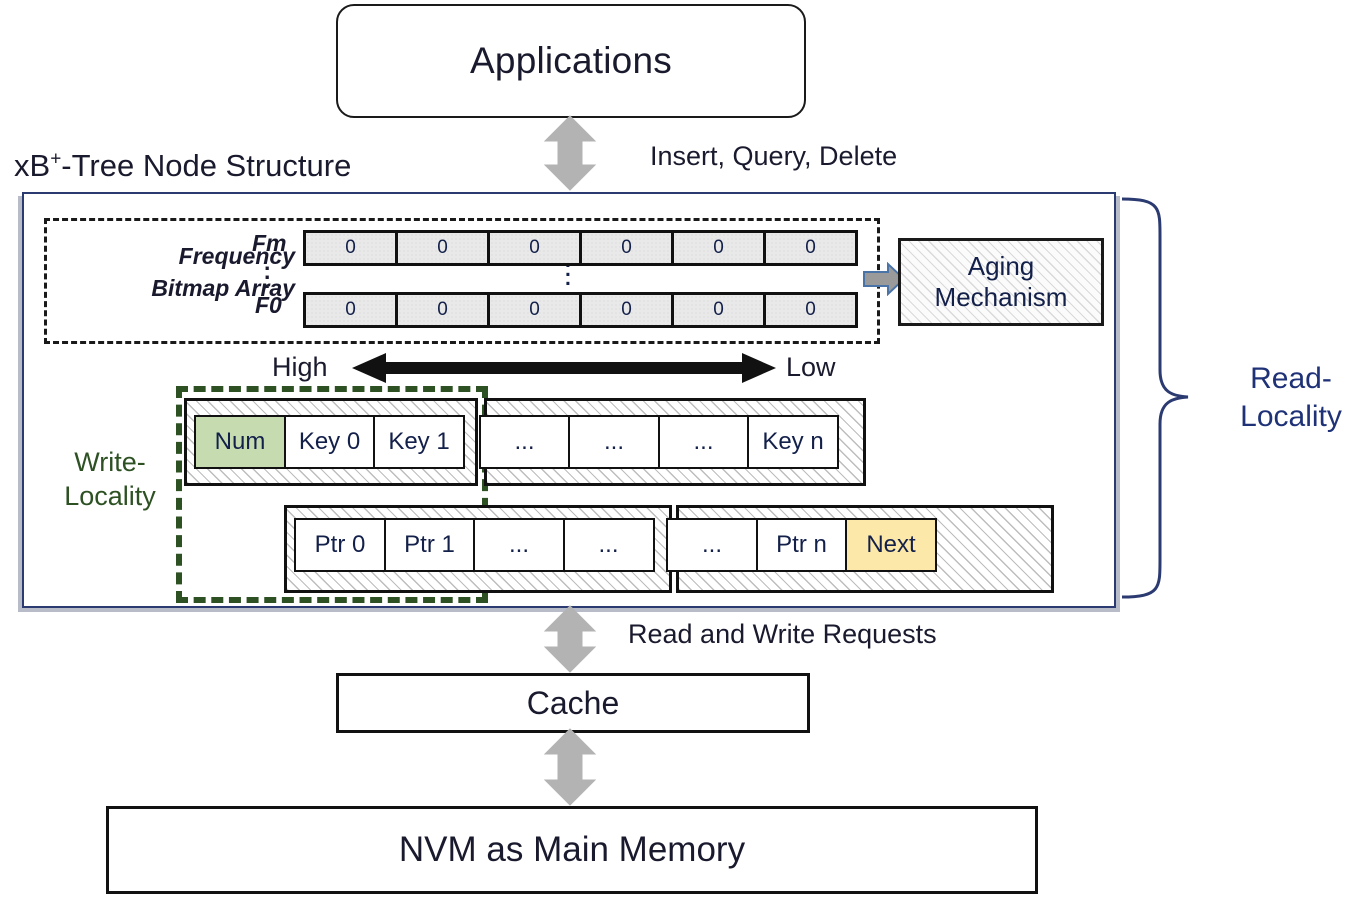 This screenshot has height=899, width=1368. Describe the element at coordinates (774, 156) in the screenshot. I see `insert-query-delete-caption: Insert, Query, Delete` at that location.